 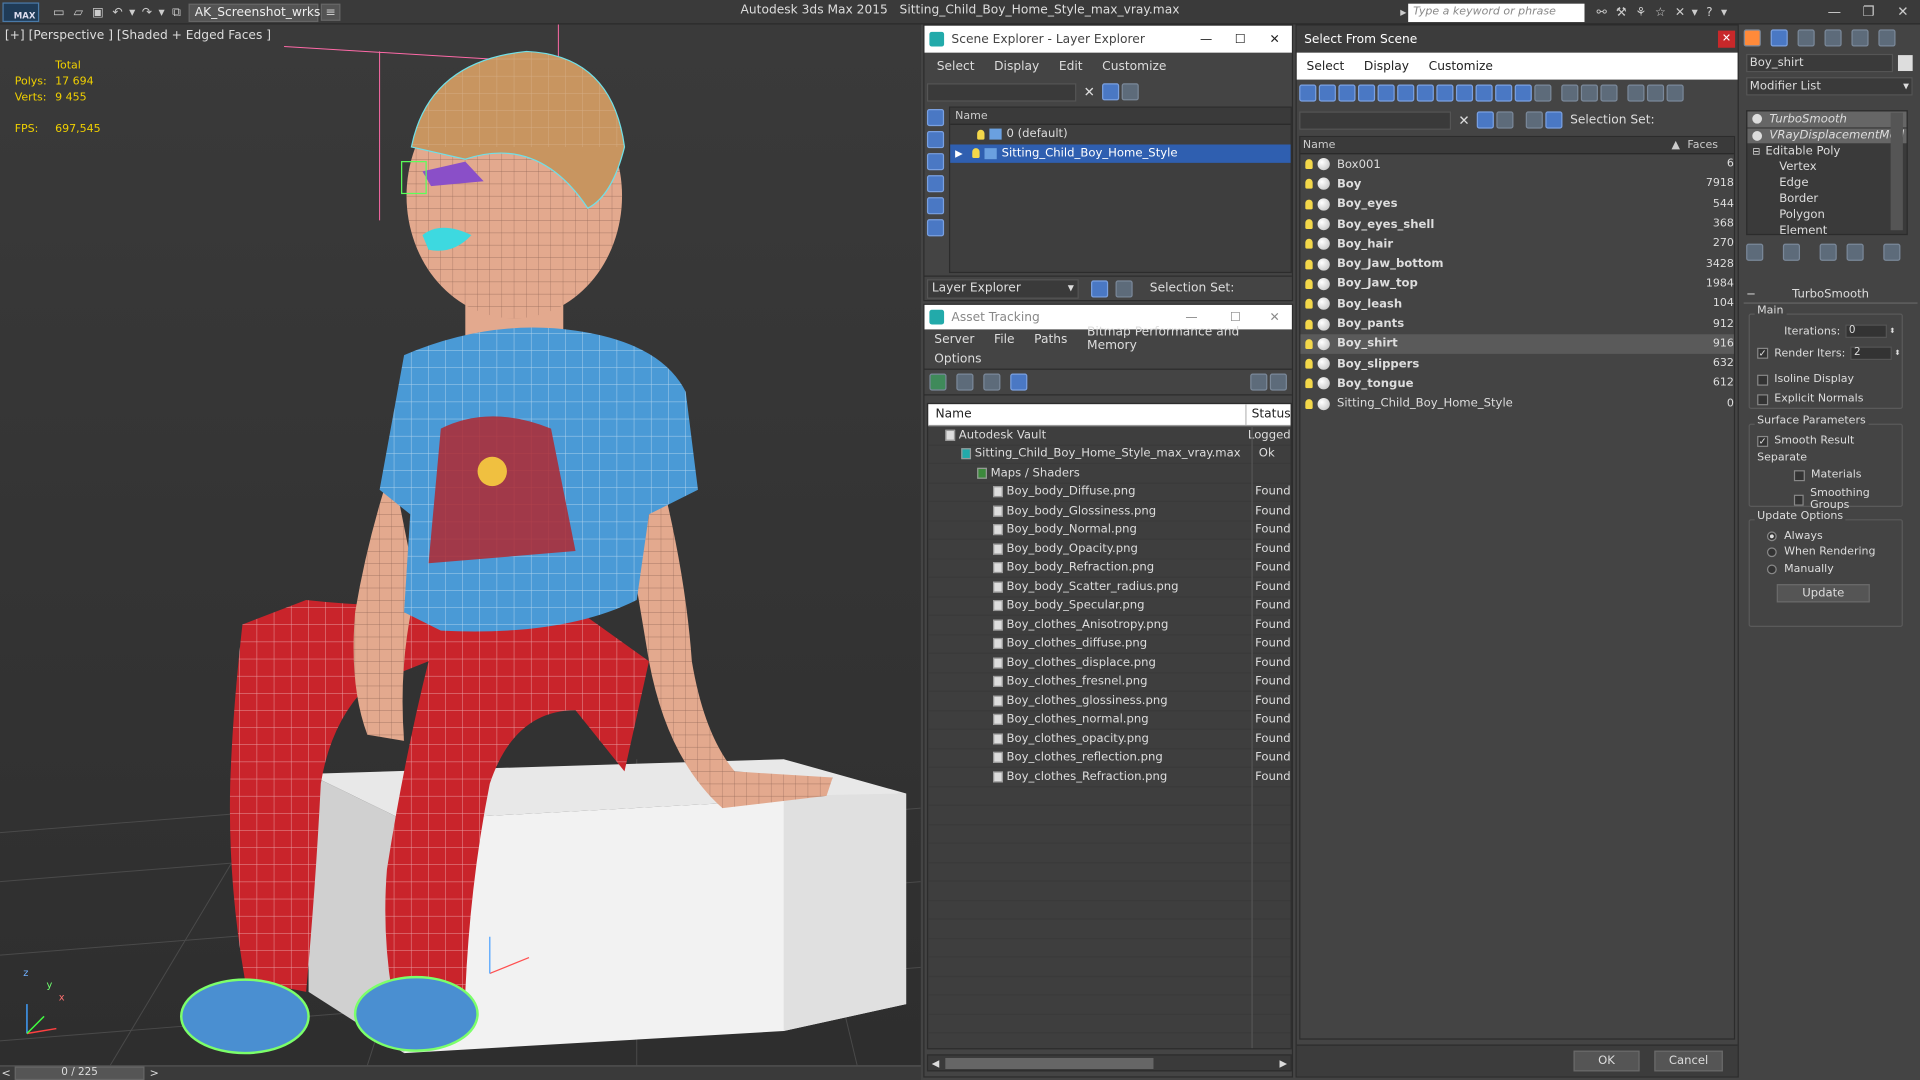 What do you see at coordinates (1833, 38) in the screenshot?
I see `motion-tab-icon` at bounding box center [1833, 38].